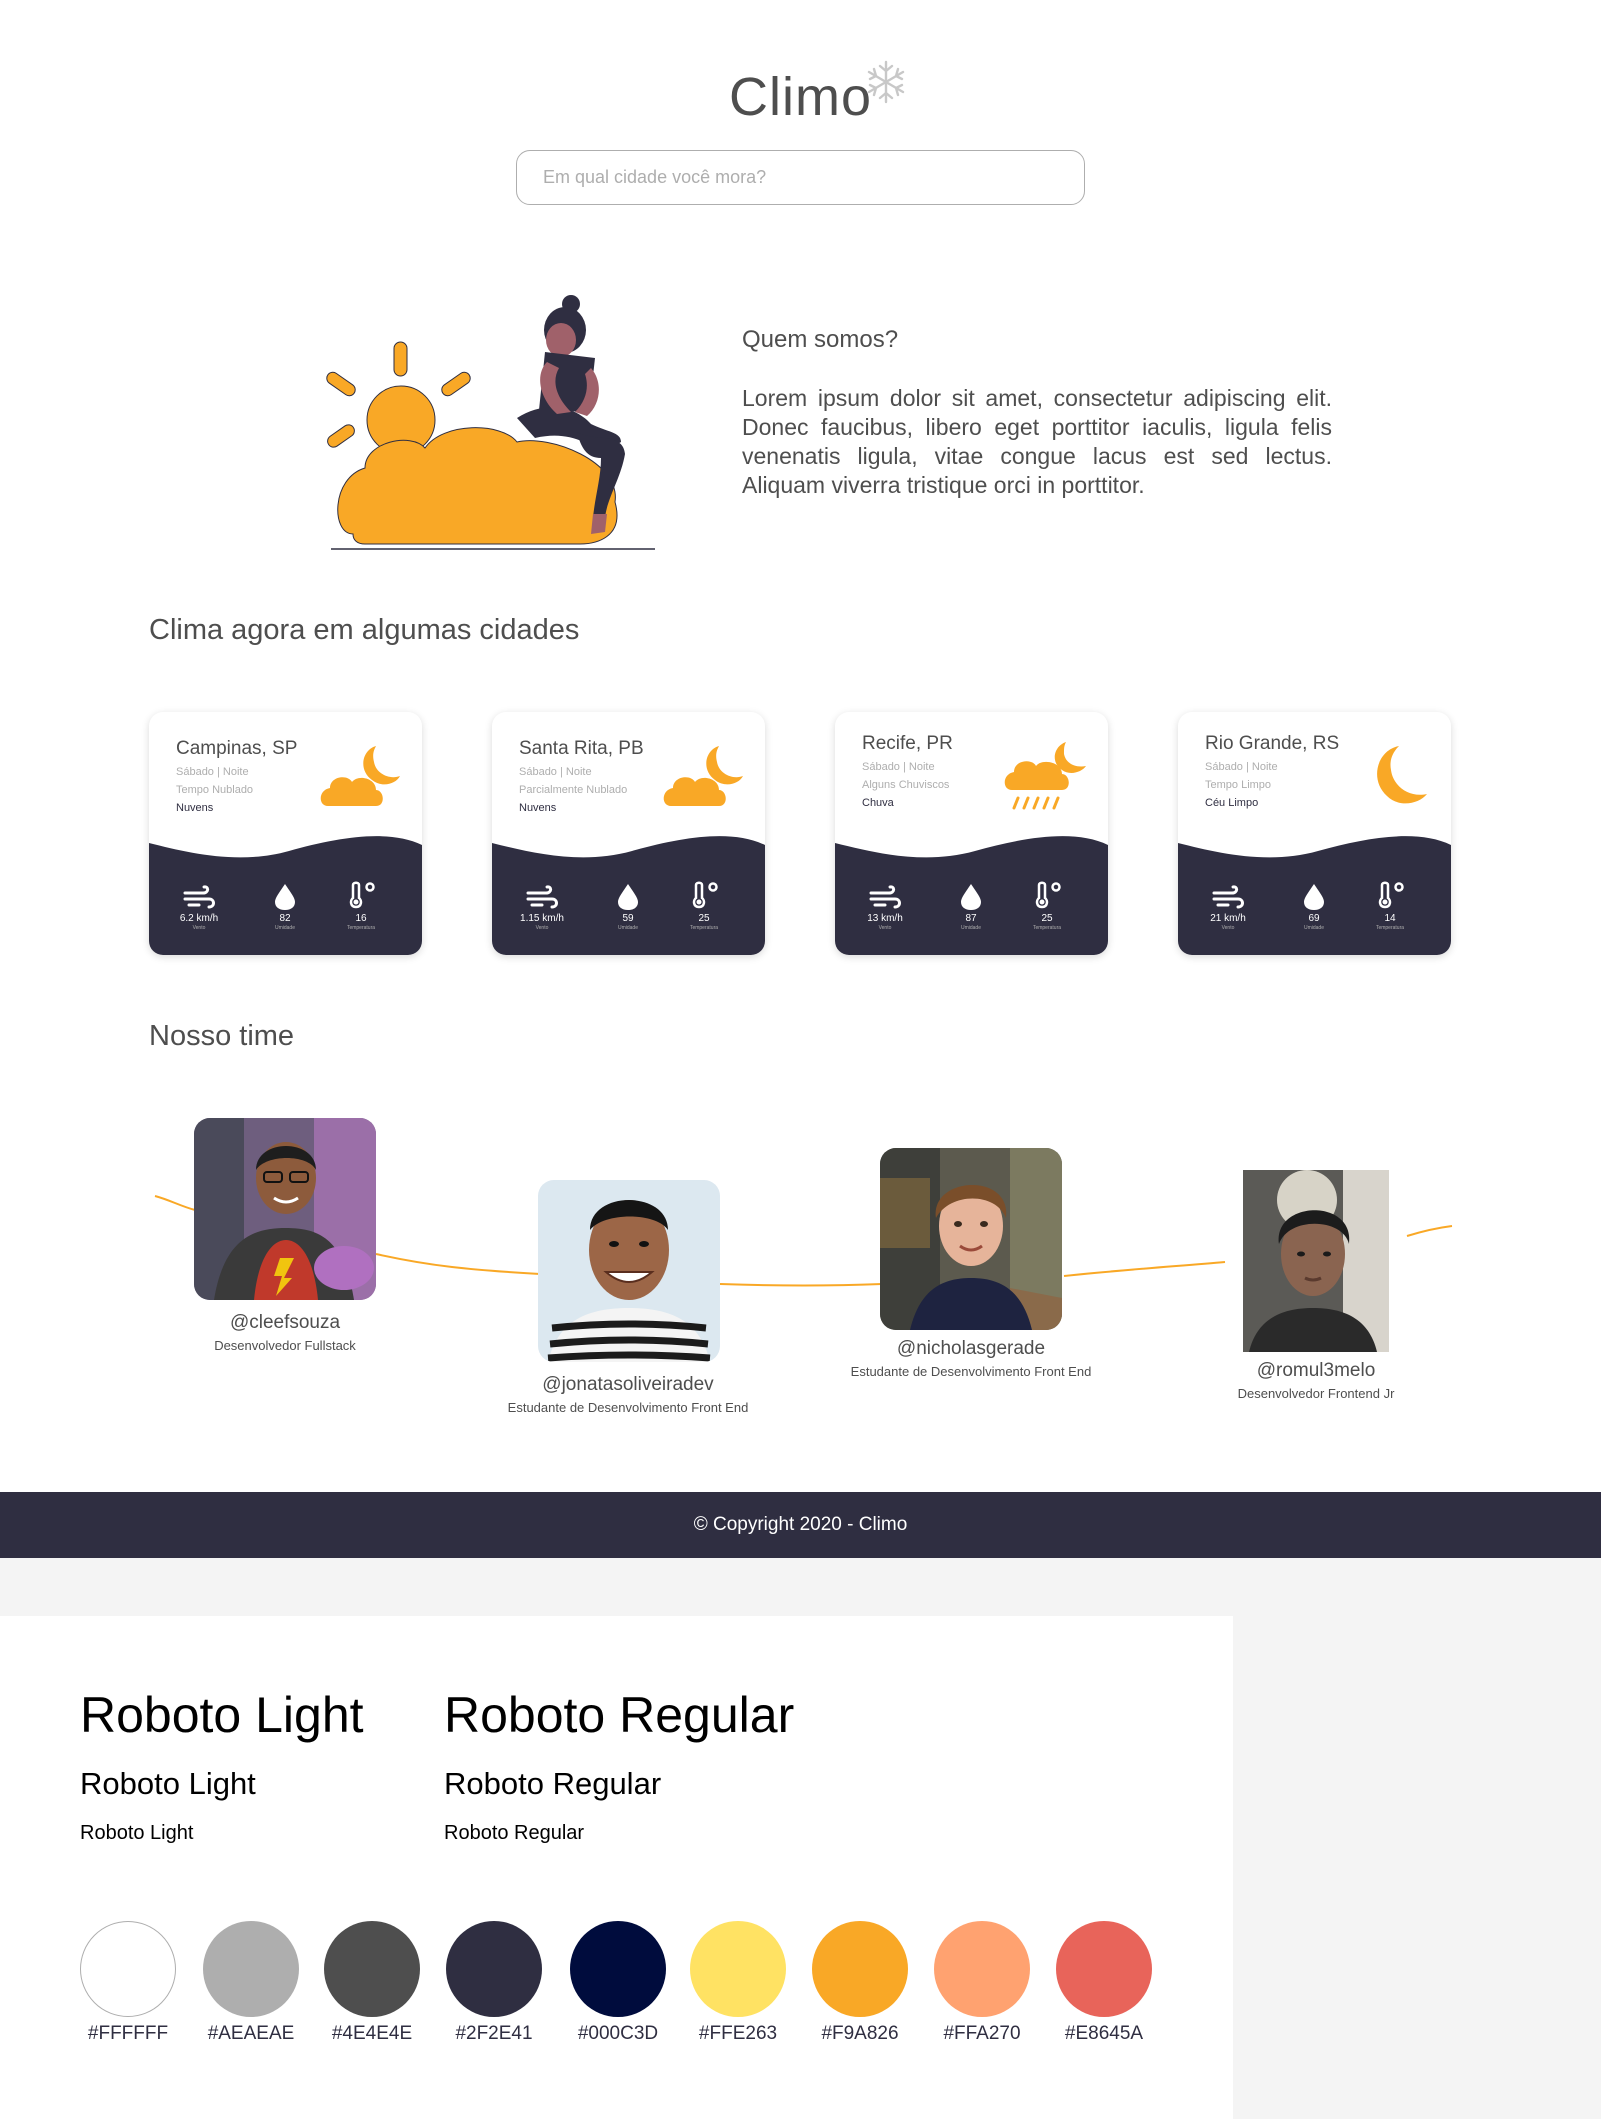 The height and width of the screenshot is (2119, 1601). I want to click on about-title: Quem somos?, so click(820, 339).